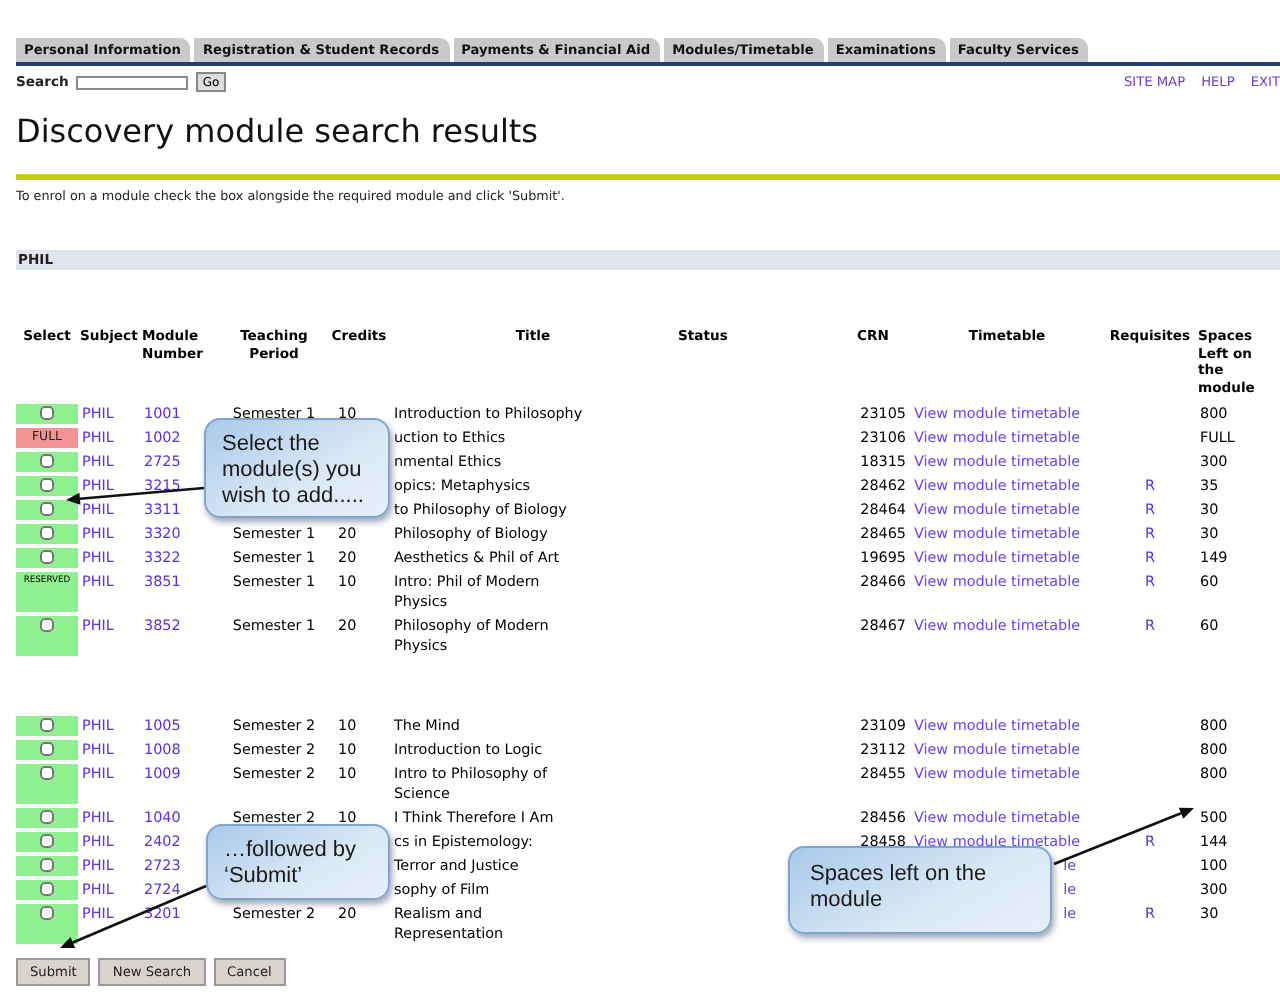 The width and height of the screenshot is (1280, 1000). Describe the element at coordinates (920, 890) in the screenshot. I see `callout-box: Spaces left on the module` at that location.